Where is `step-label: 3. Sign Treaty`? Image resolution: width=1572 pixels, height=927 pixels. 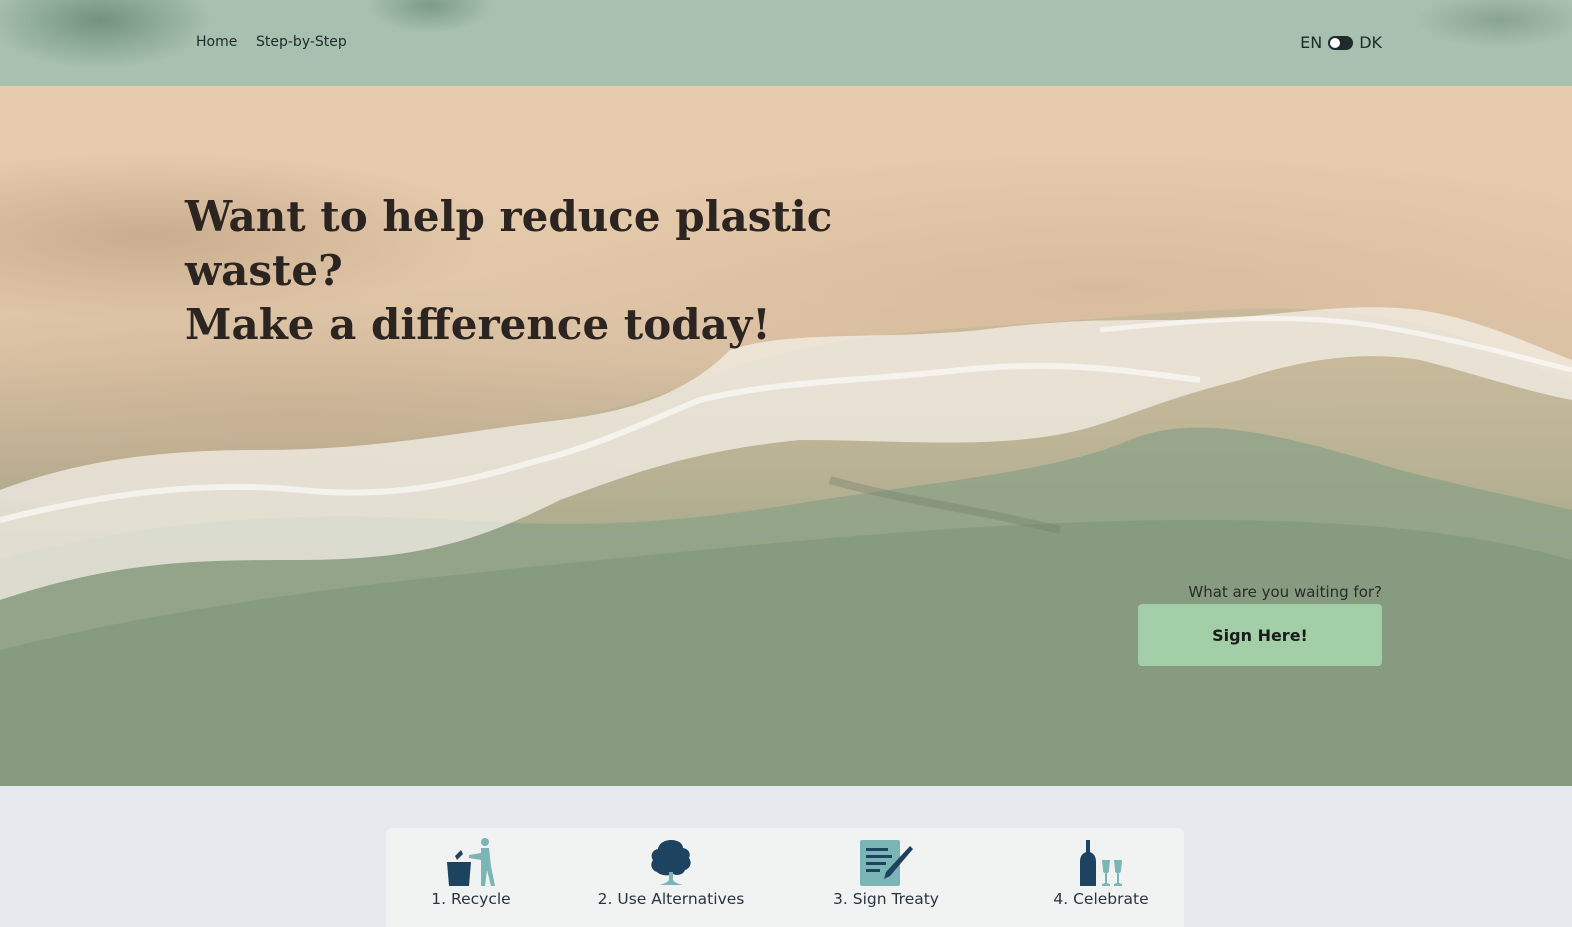 step-label: 3. Sign Treaty is located at coordinates (886, 899).